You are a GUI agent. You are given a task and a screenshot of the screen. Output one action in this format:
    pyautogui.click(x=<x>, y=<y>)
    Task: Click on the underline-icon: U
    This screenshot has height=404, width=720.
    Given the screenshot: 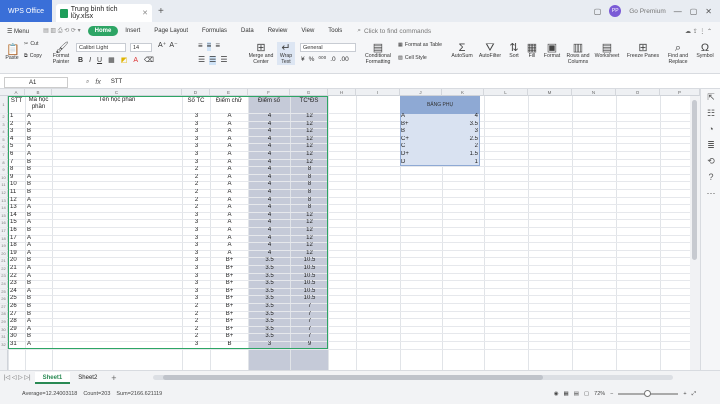 What is the action you would take?
    pyautogui.click(x=99, y=61)
    